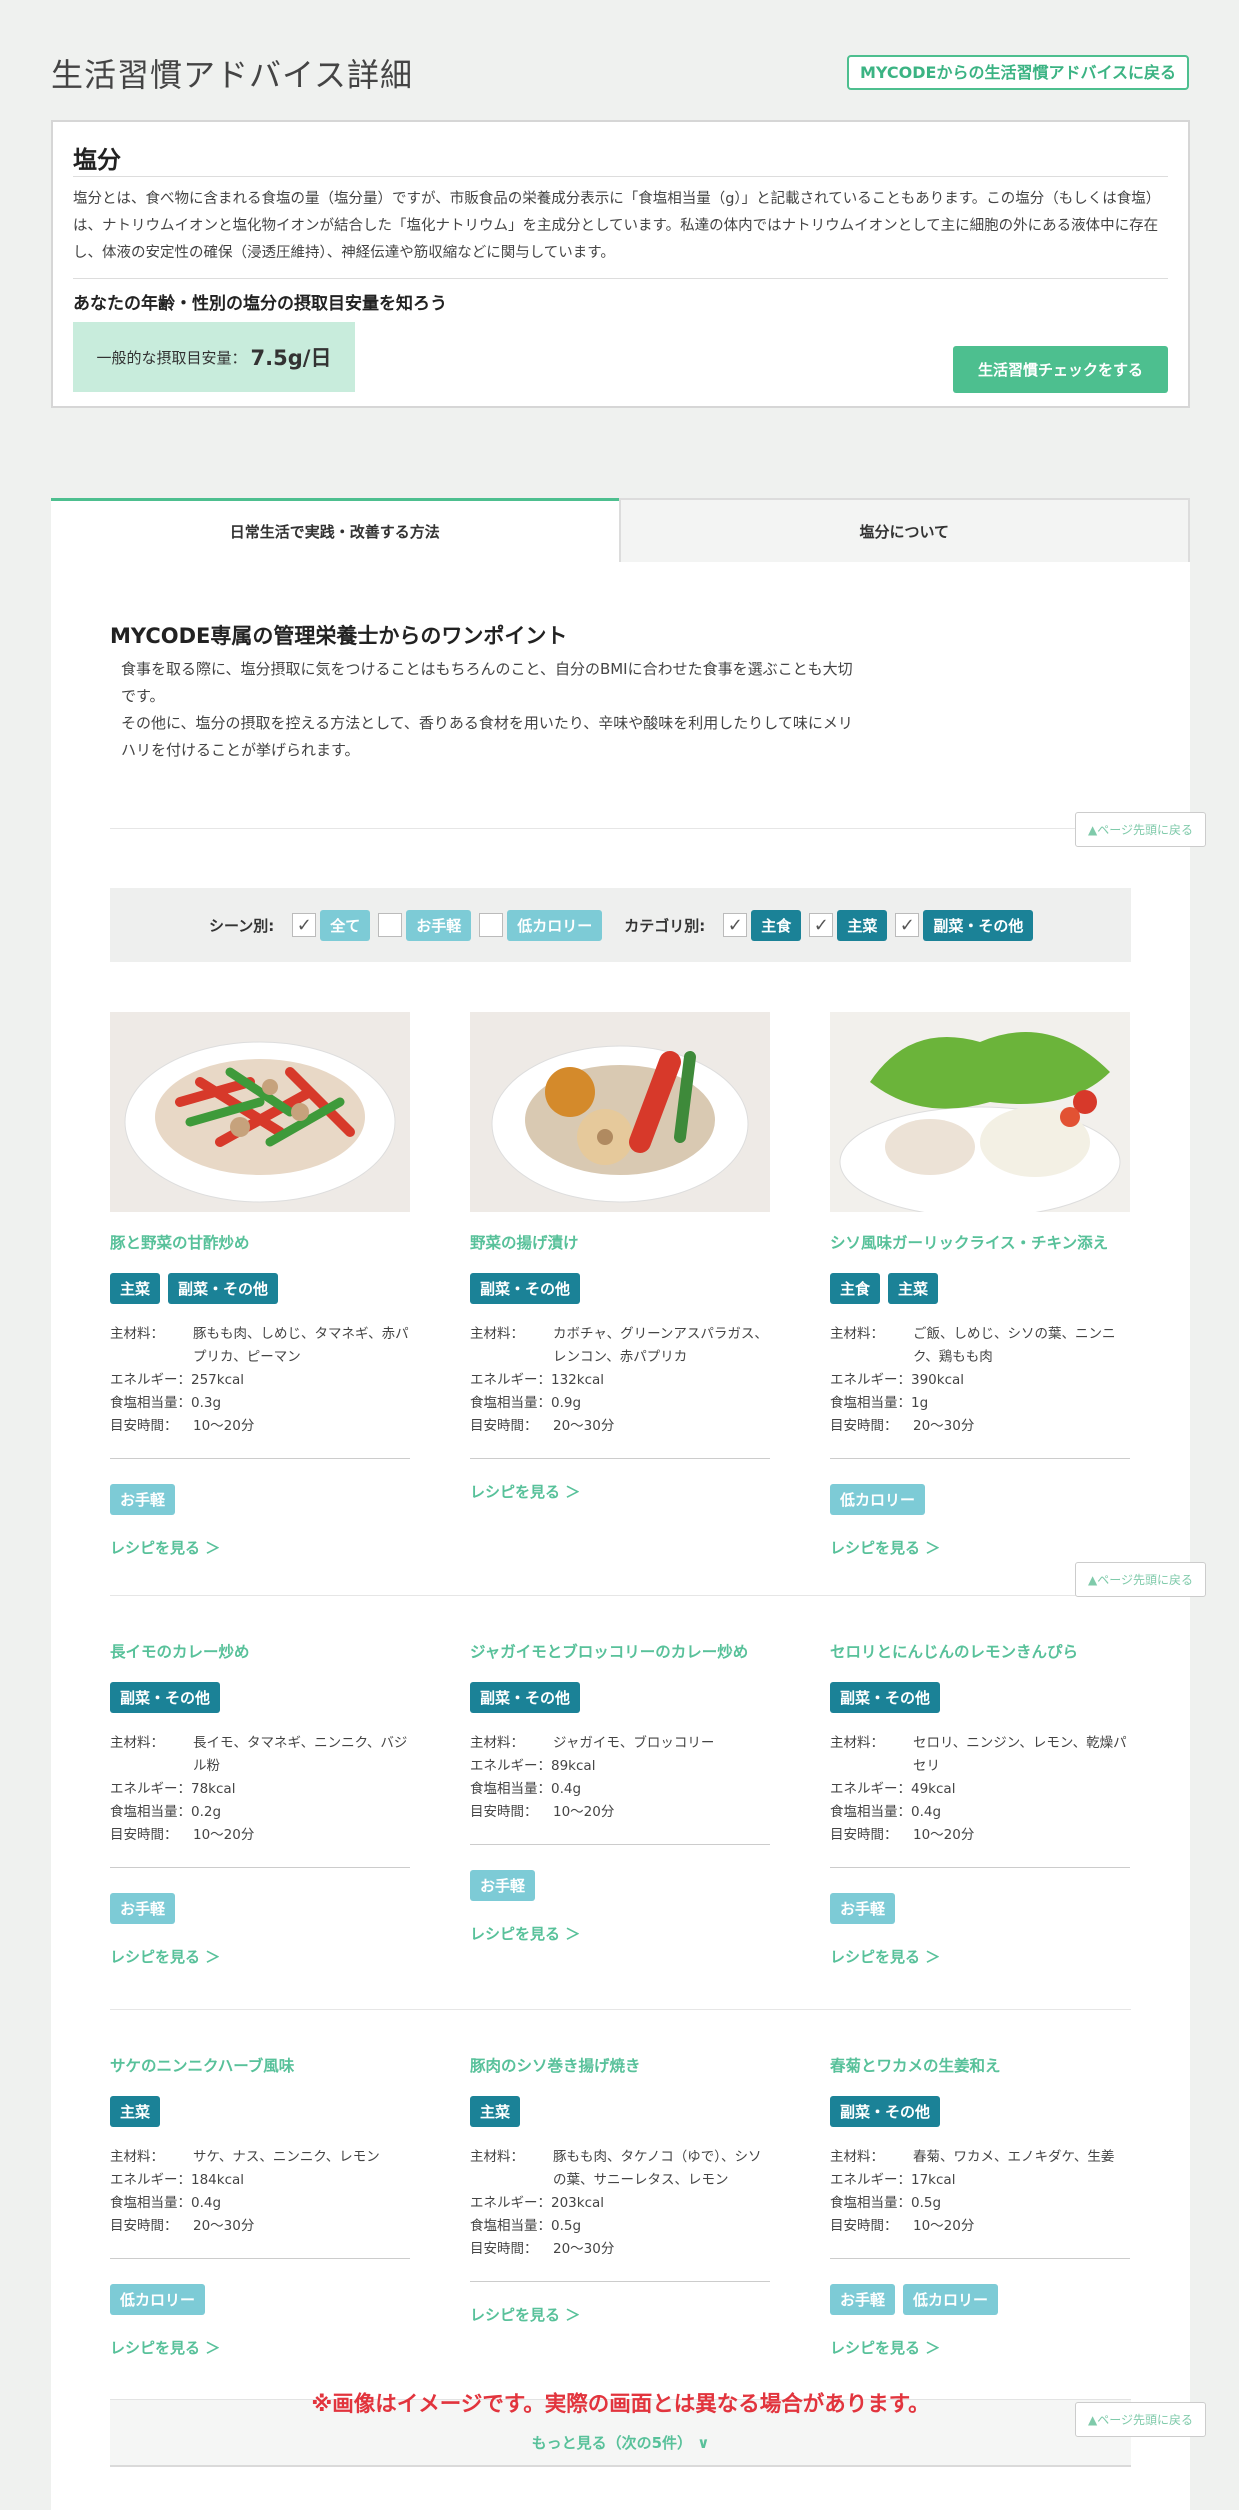  I want to click on salt-value: 0.5g, so click(926, 2203).